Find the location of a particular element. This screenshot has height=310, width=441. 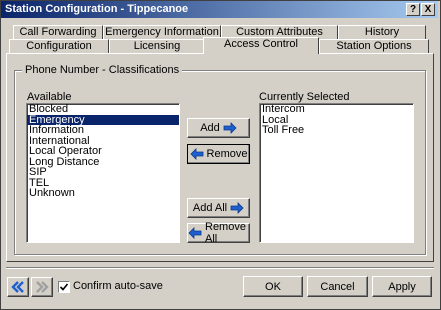

add-all-button-label: Add All is located at coordinates (210, 208).